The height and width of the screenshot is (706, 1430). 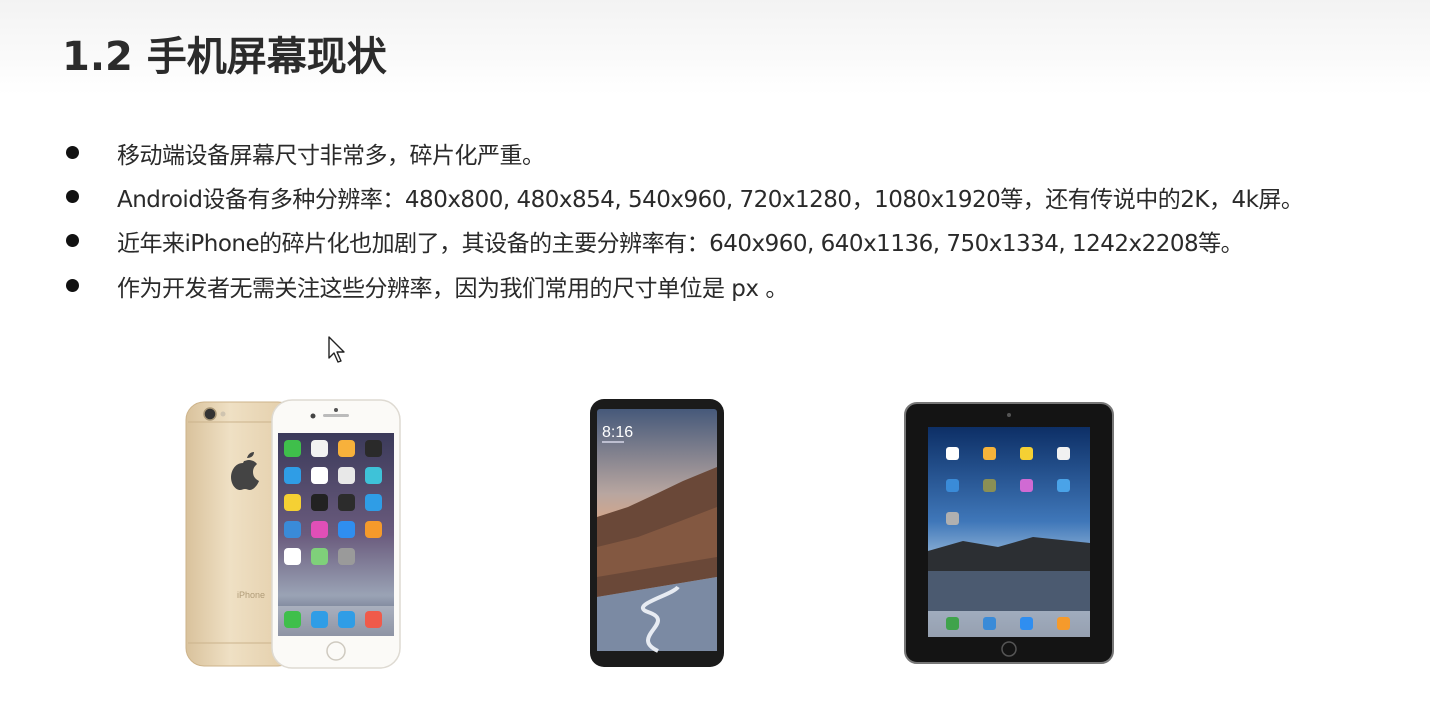 What do you see at coordinates (224, 57) in the screenshot?
I see `slide-title: 1.2 手机屏幕现状` at bounding box center [224, 57].